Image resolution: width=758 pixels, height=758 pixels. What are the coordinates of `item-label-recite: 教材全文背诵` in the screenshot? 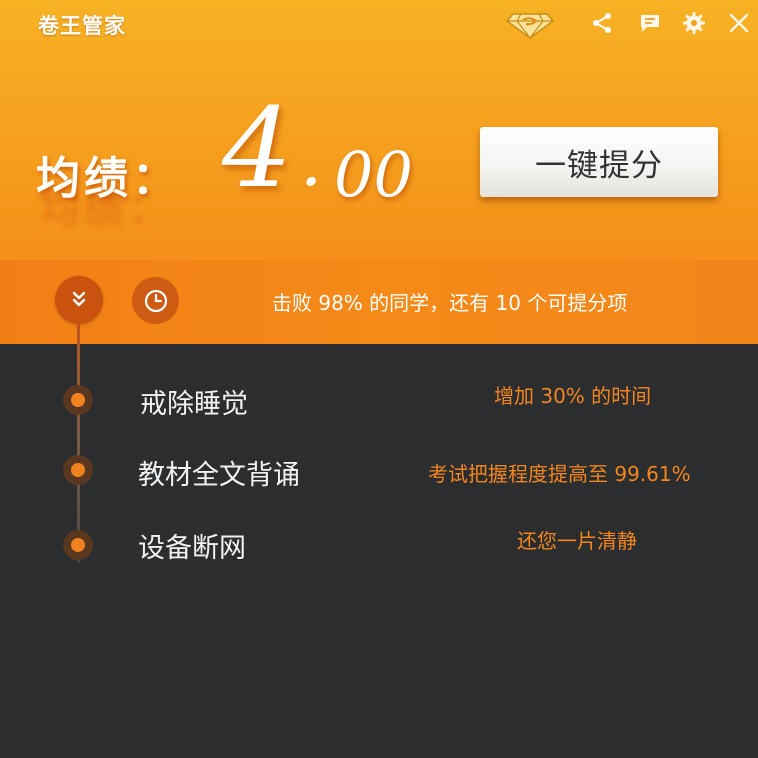 It's located at (219, 472).